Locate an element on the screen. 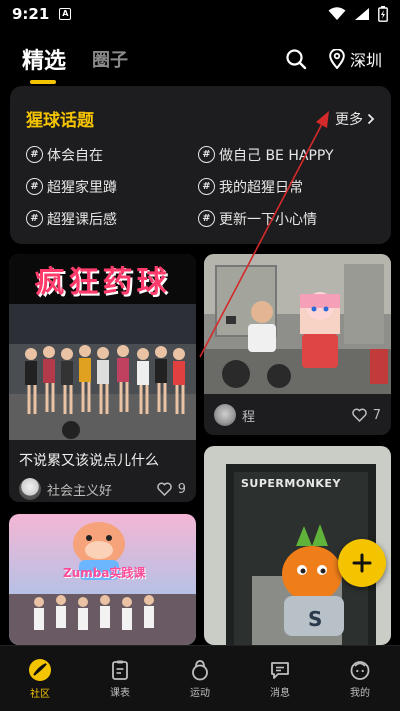  notification-icon: A is located at coordinates (65, 14).